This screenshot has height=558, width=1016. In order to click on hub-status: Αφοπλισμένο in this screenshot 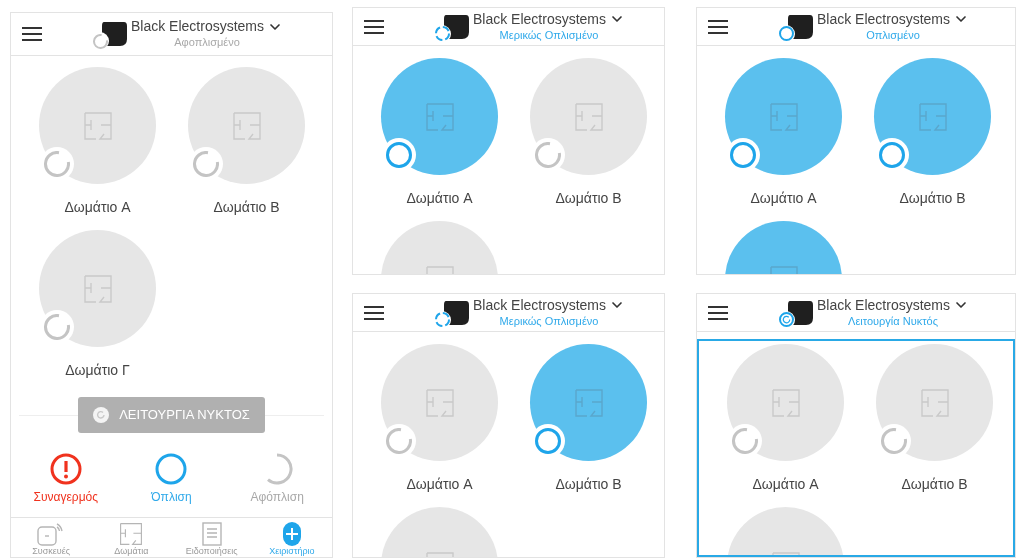, I will do `click(207, 42)`.